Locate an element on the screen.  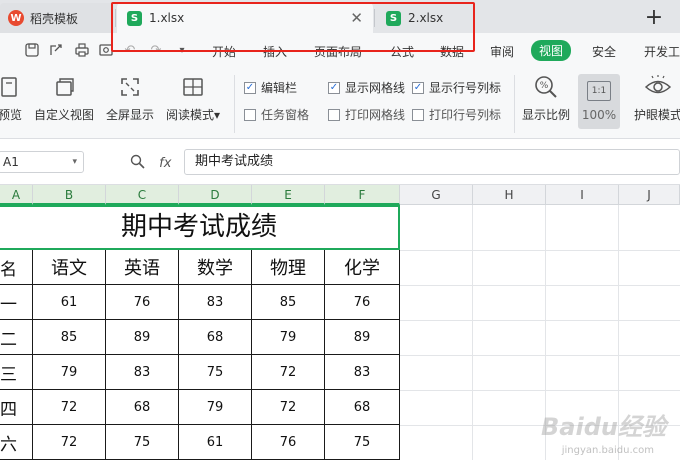
show-headers-checkbox: ✓ 显示行号列标 is located at coordinates (456, 87).